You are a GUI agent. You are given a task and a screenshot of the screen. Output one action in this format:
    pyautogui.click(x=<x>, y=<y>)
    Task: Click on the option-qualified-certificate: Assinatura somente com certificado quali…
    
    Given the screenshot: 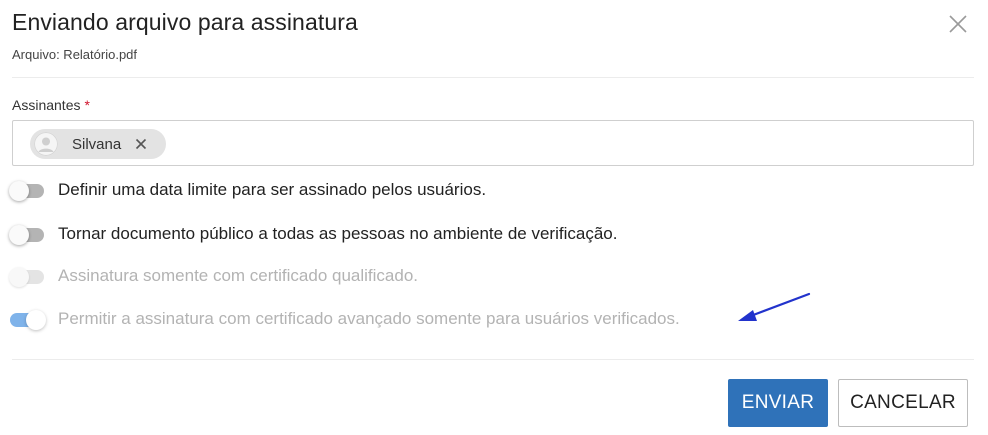 What is the action you would take?
    pyautogui.click(x=494, y=277)
    